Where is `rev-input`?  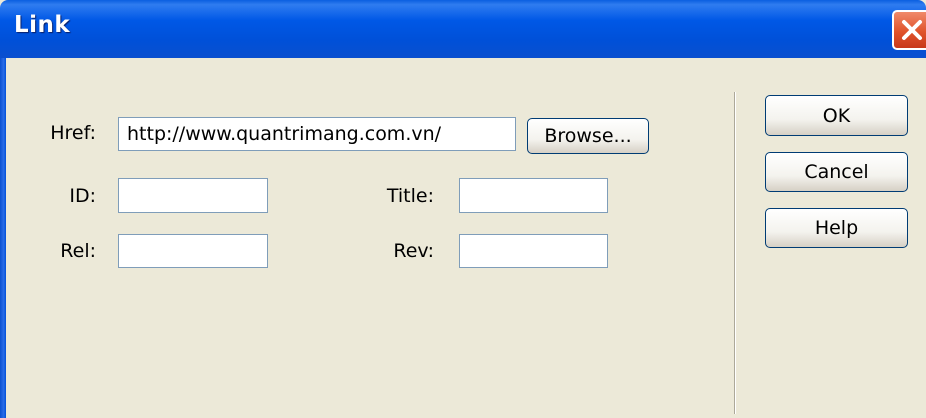 rev-input is located at coordinates (533, 251).